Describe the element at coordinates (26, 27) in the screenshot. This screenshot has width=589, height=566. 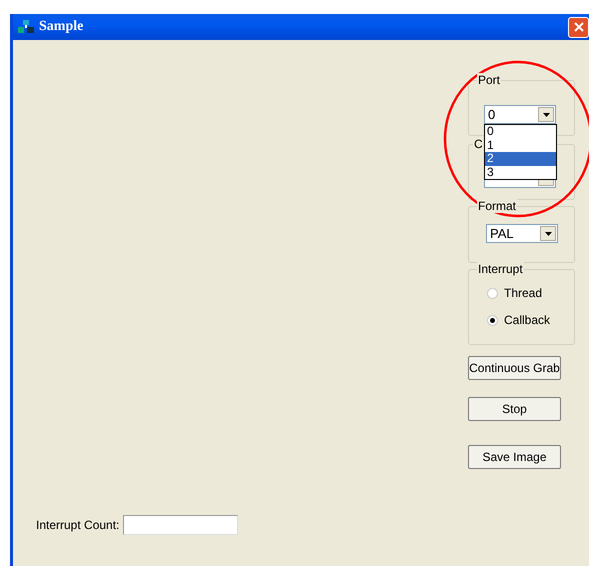
I see `cubes-icon` at that location.